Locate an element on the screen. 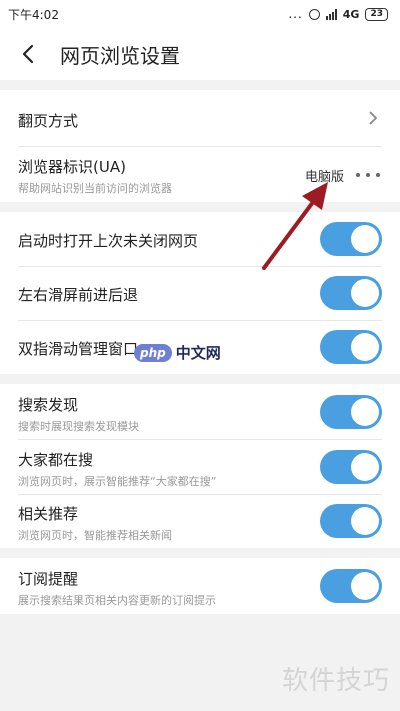 Image resolution: width=400 pixels, height=711 pixels. search-discovery-subtitle: 搜索时展现搜索发现模块 is located at coordinates (78, 426).